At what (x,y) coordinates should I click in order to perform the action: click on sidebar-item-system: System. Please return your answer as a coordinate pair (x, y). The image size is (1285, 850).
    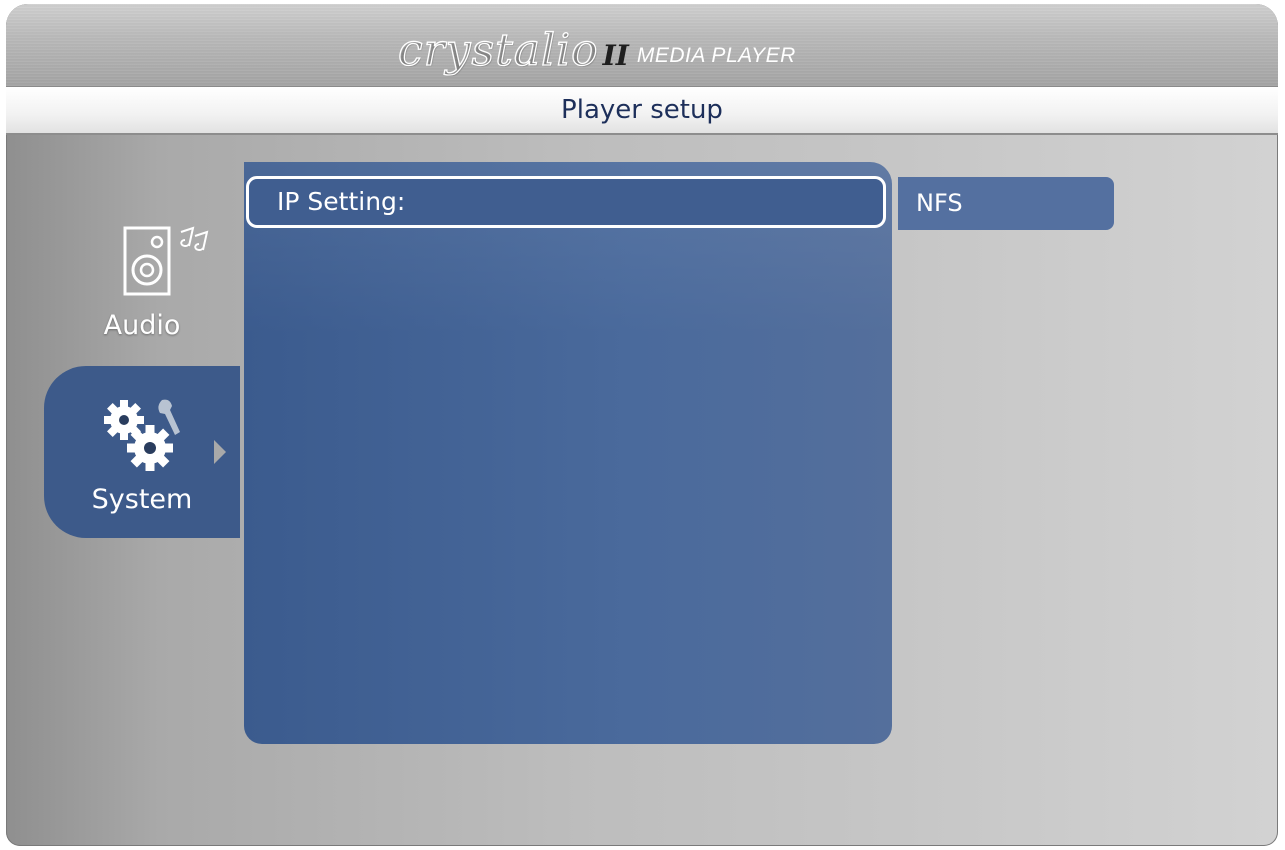
    Looking at the image, I should click on (142, 452).